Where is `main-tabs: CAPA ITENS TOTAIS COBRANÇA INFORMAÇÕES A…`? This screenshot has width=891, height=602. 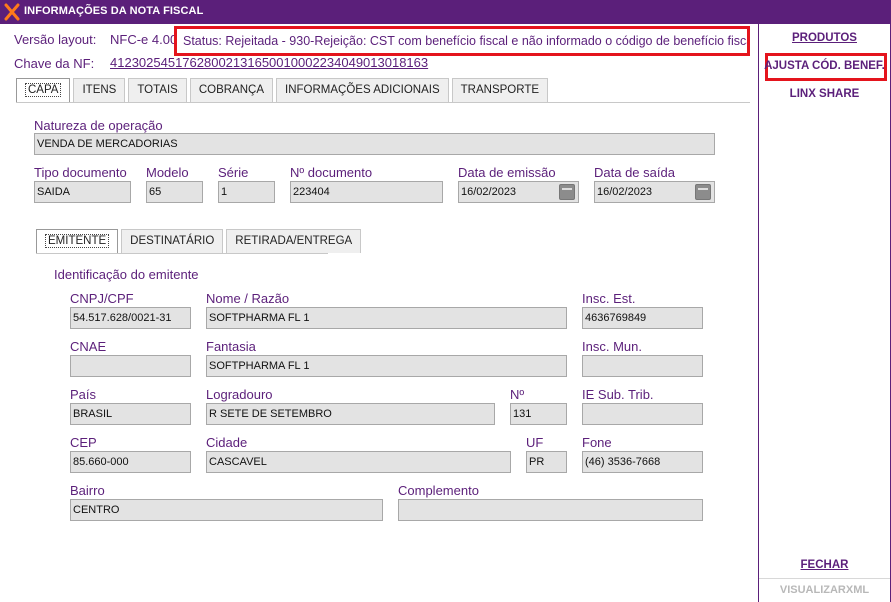
main-tabs: CAPA ITENS TOTAIS COBRANÇA INFORMAÇÕES A… is located at coordinates (283, 90).